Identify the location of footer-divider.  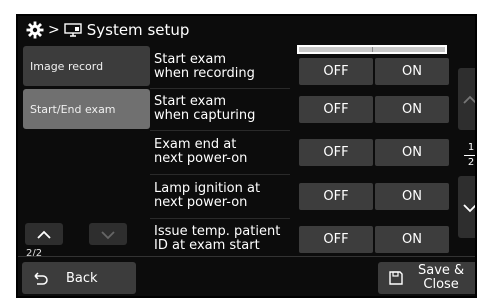
(246, 256).